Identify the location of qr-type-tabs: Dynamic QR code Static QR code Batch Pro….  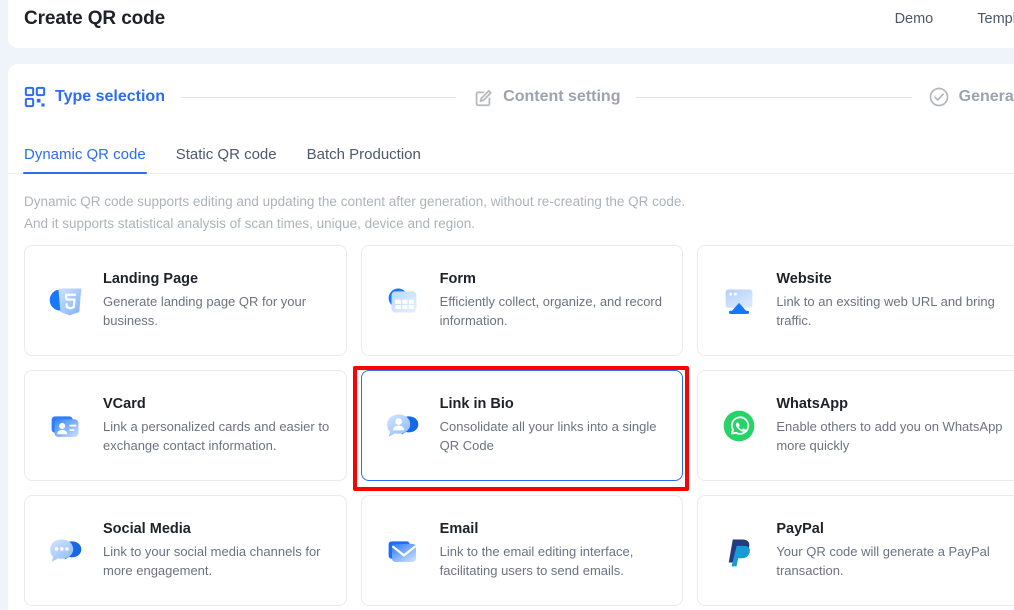
(511, 152).